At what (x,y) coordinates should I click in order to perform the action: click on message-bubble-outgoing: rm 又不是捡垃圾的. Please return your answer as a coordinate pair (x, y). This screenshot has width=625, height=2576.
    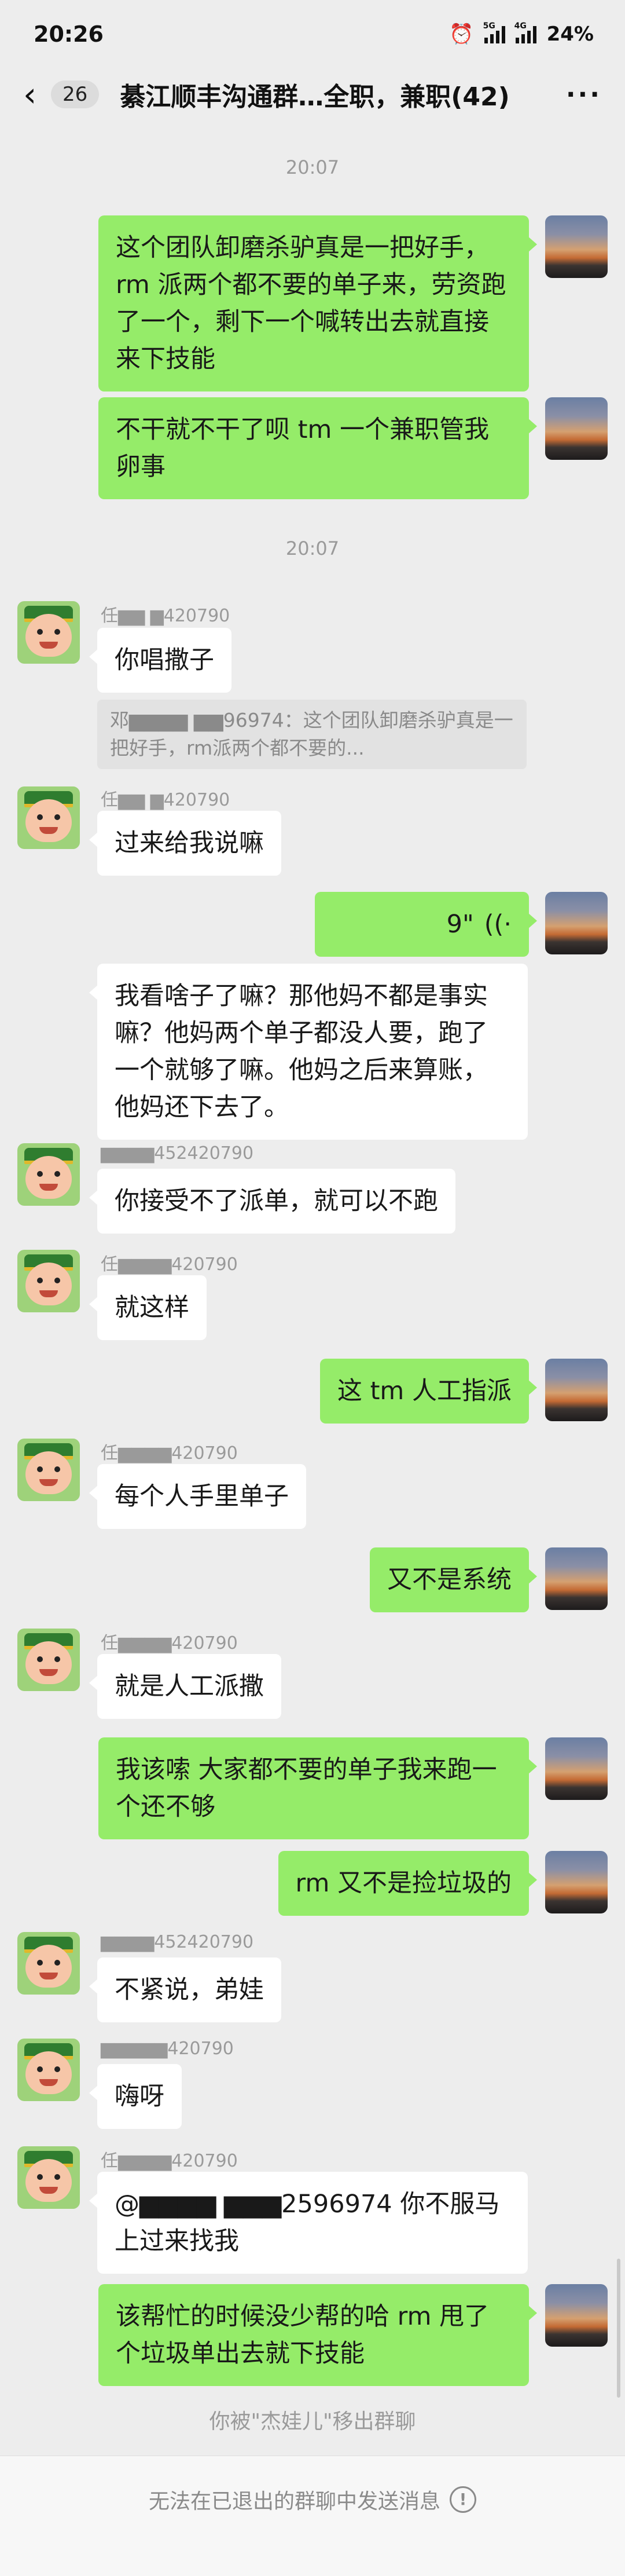
    Looking at the image, I should click on (408, 1883).